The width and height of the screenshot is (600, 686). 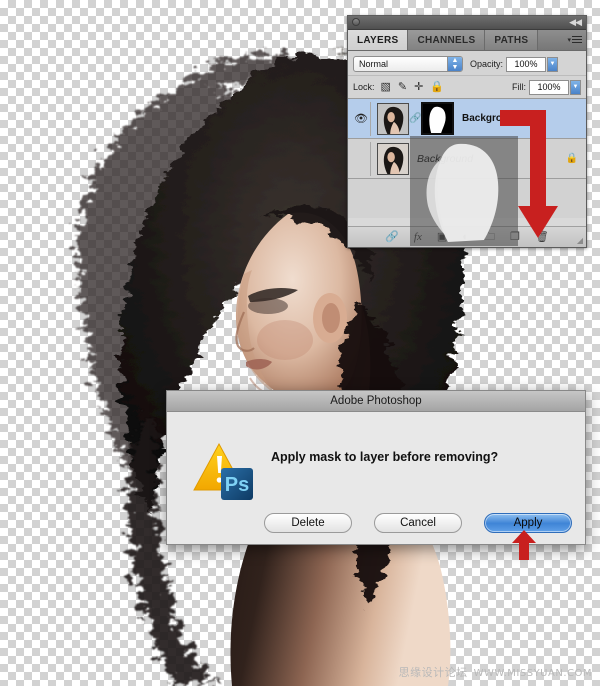 I want to click on add-layer-mask-icon: ▣, so click(x=442, y=237).